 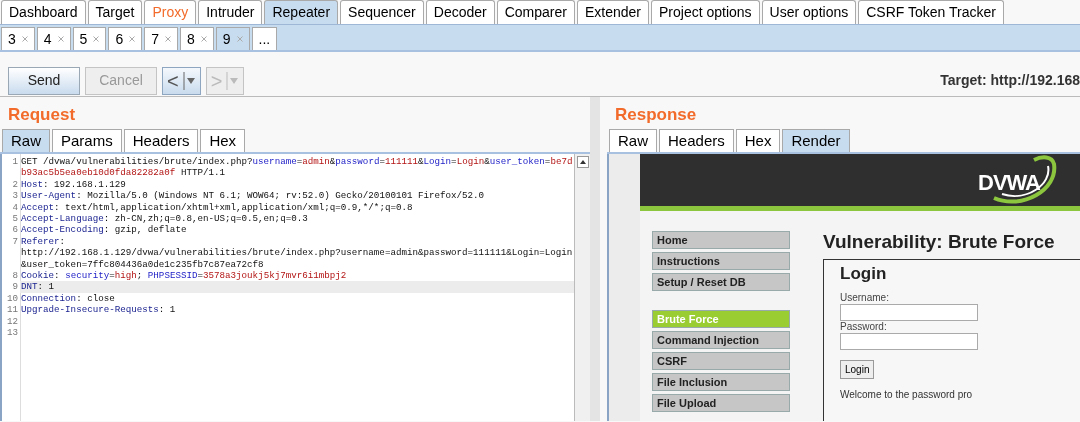 I want to click on tab: Extender, so click(x=612, y=12).